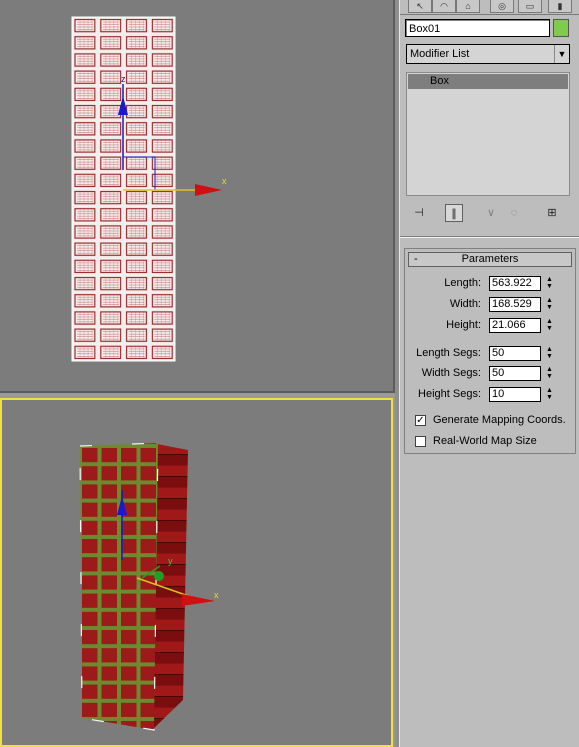 This screenshot has height=747, width=579. I want to click on make-unique-icon: ∨, so click(491, 213).